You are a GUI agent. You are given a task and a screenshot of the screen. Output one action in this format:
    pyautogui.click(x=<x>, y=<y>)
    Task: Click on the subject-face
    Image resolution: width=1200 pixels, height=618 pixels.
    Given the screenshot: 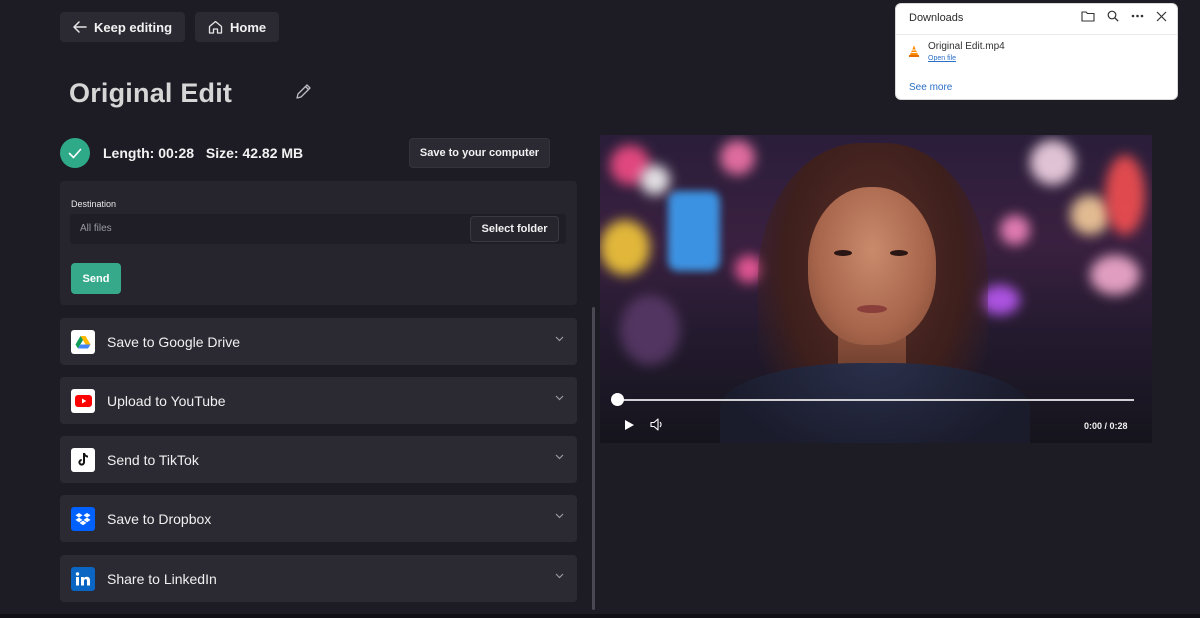 What is the action you would take?
    pyautogui.click(x=872, y=266)
    